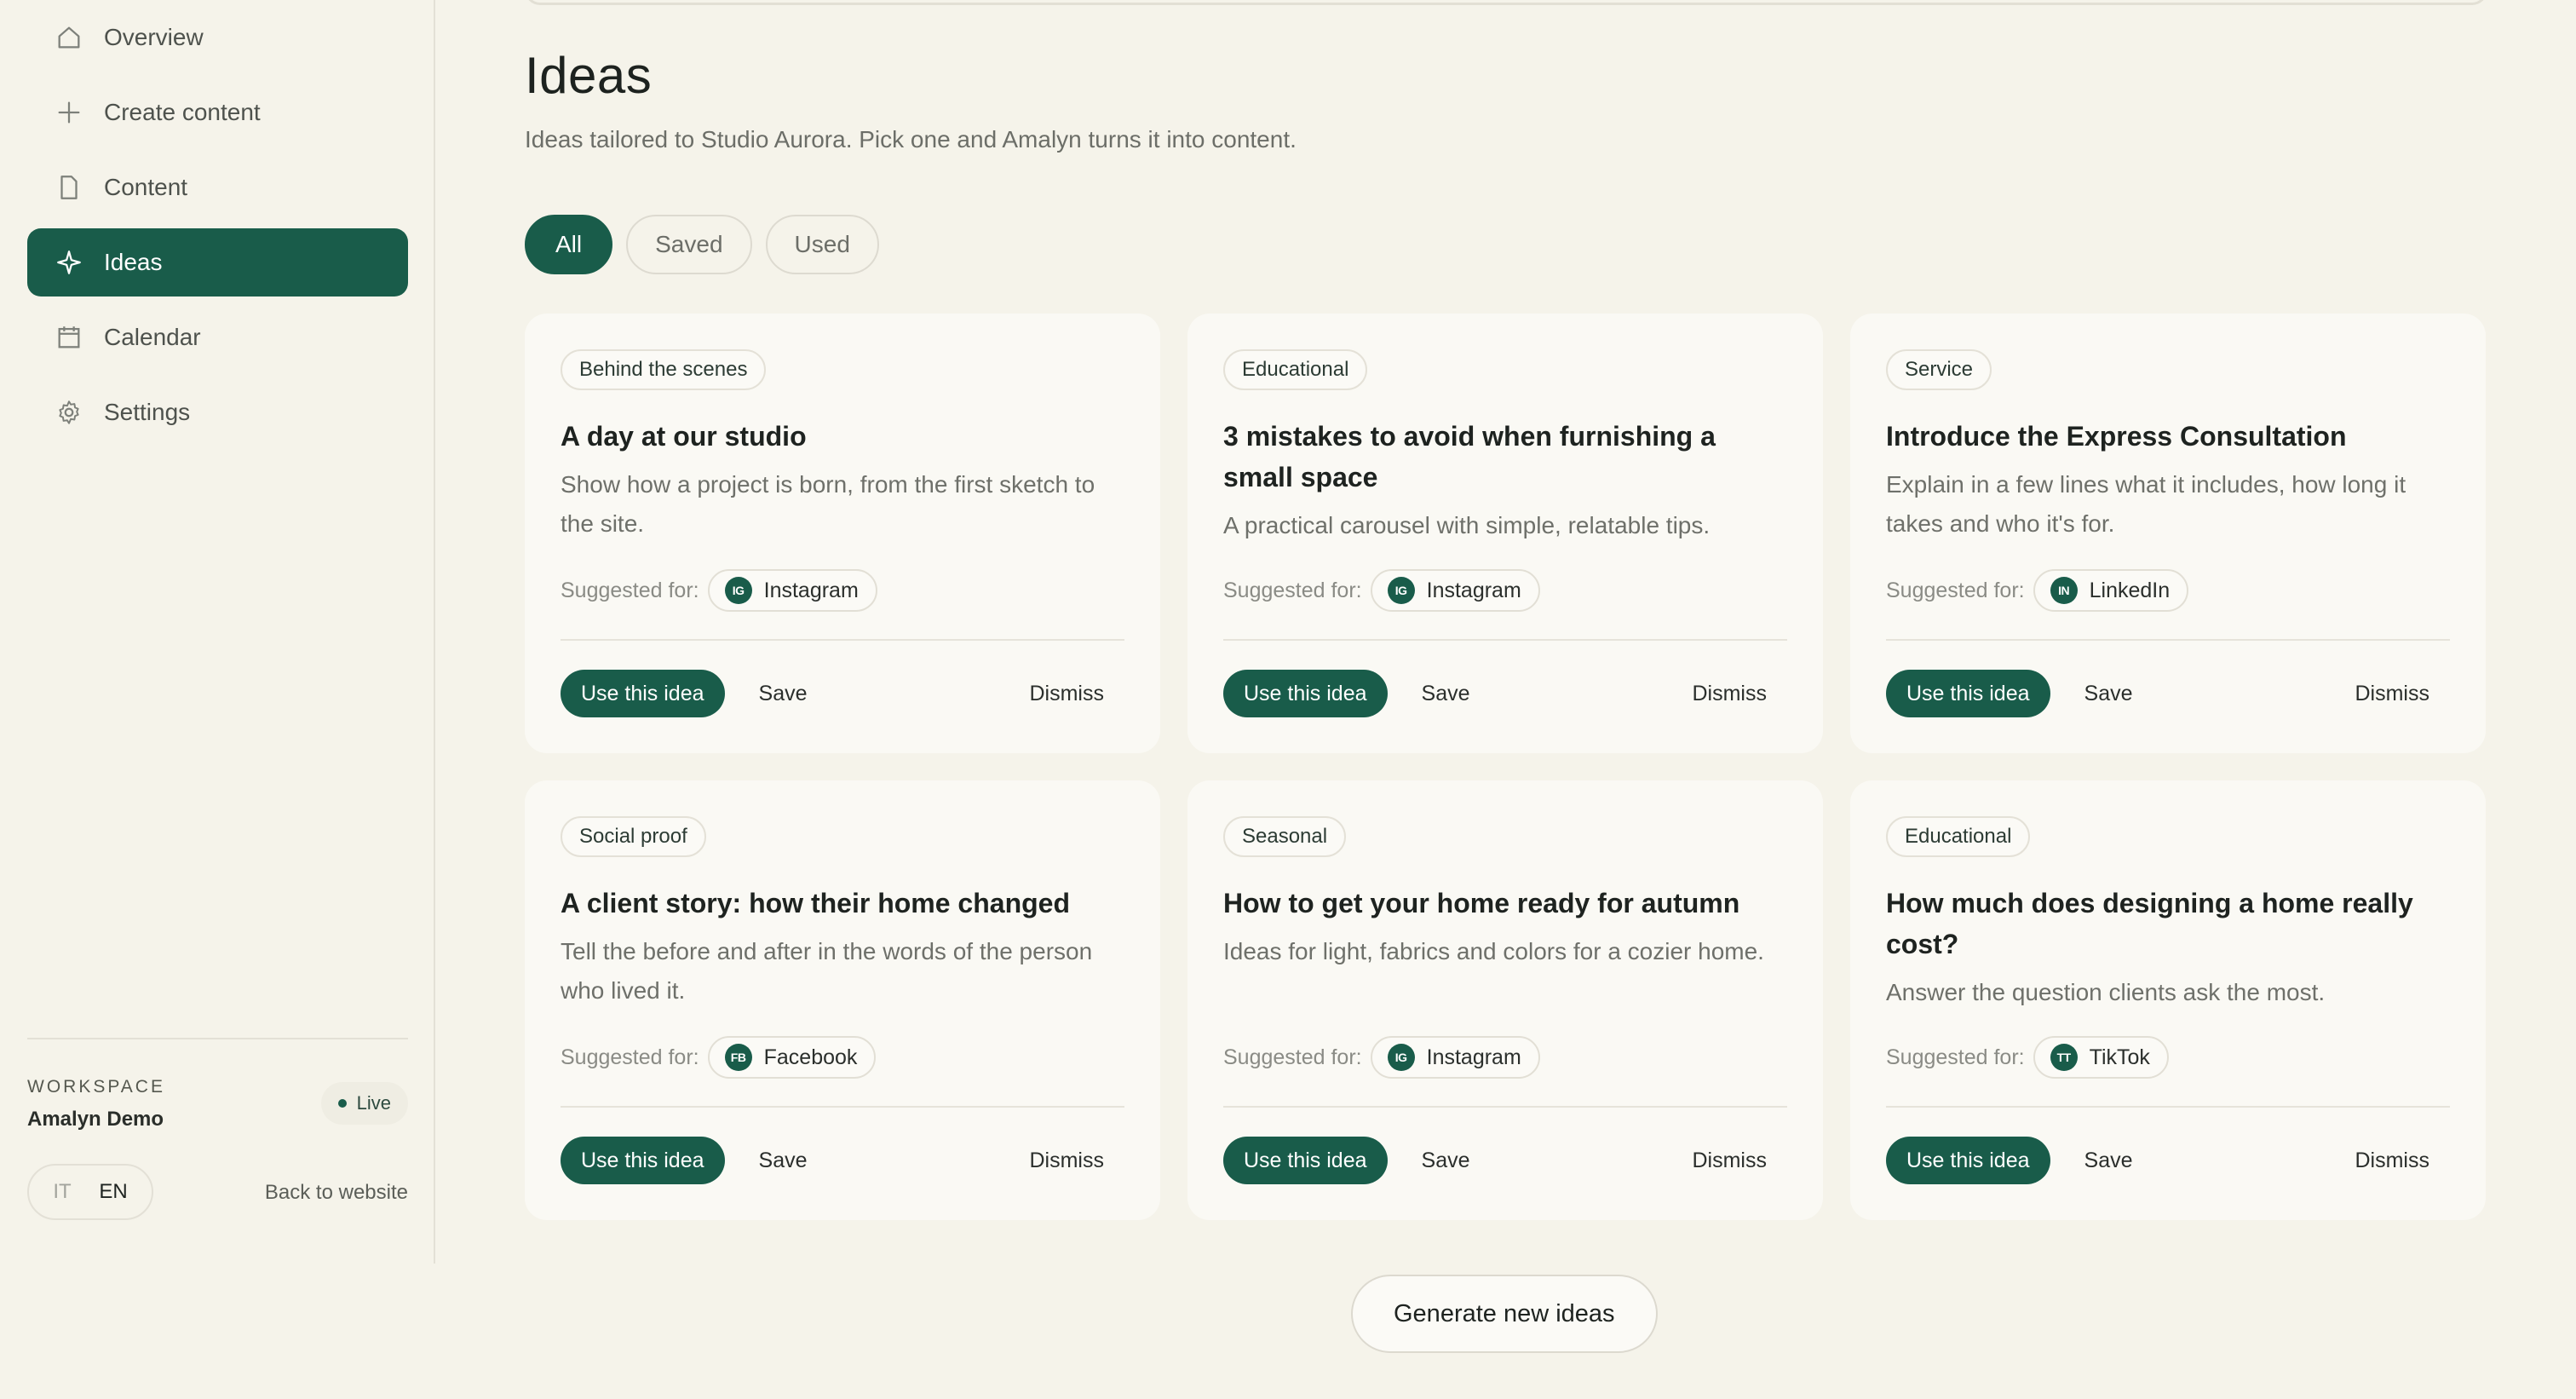 Image resolution: width=2576 pixels, height=1399 pixels. I want to click on idea-tag: Seasonal, so click(1285, 836).